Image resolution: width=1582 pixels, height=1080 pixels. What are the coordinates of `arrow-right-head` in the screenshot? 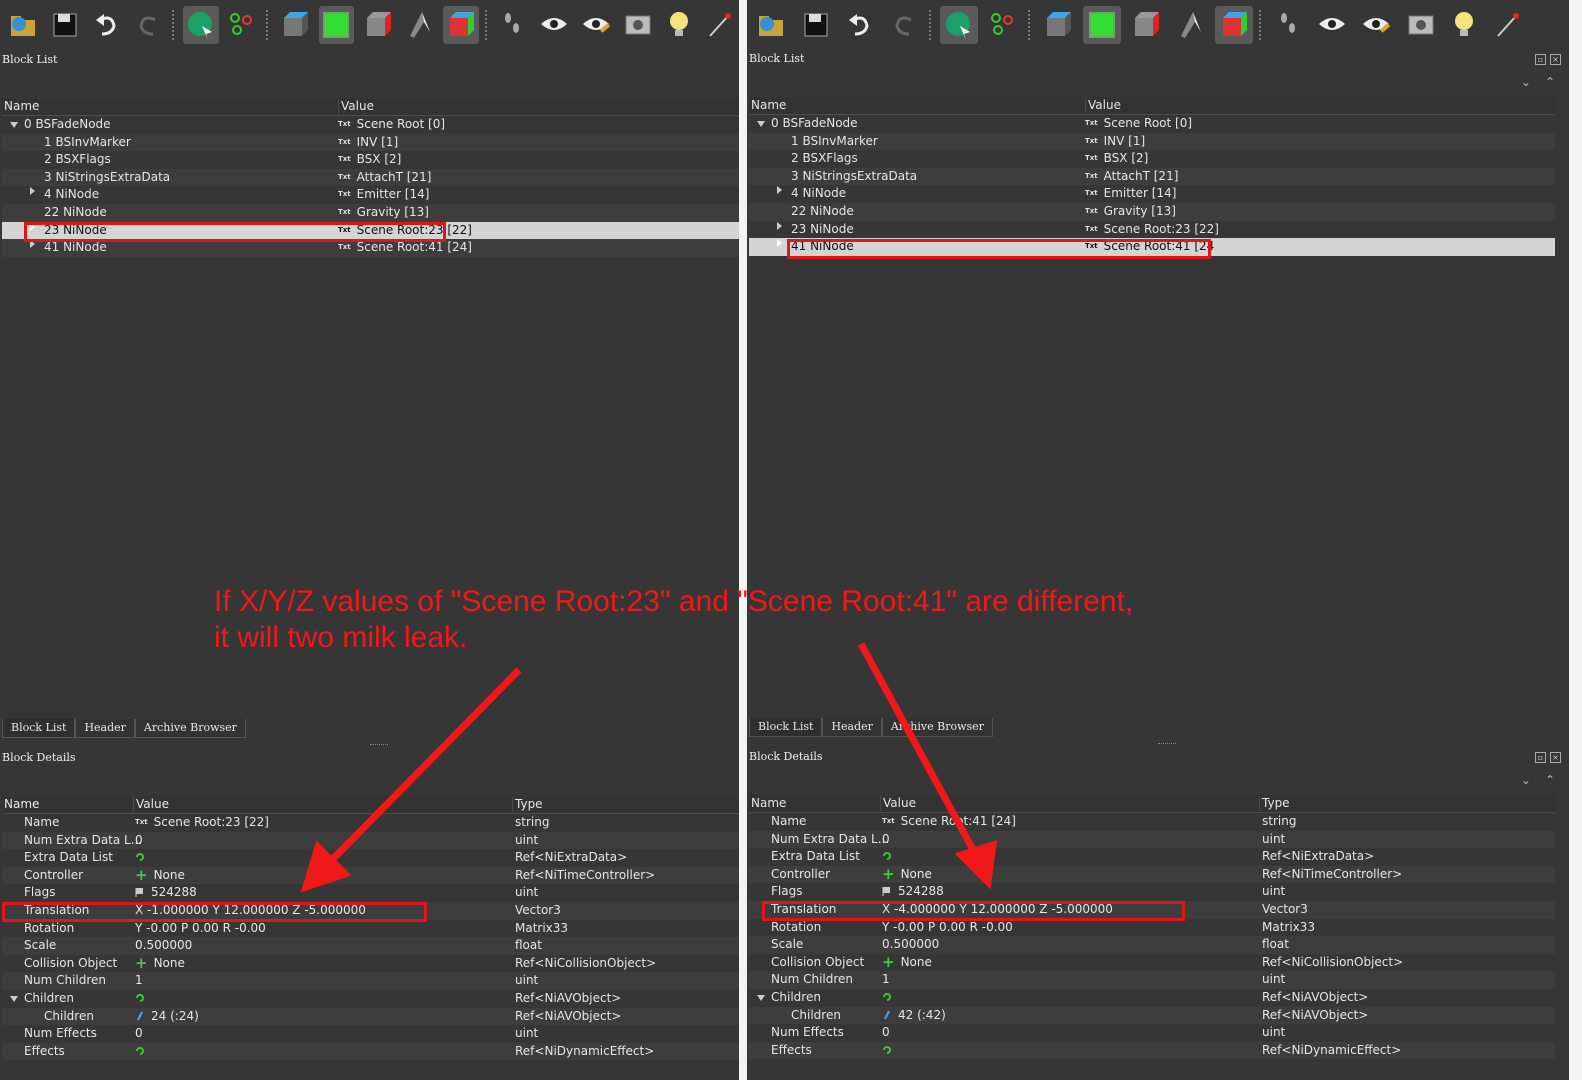 It's located at (976, 865).